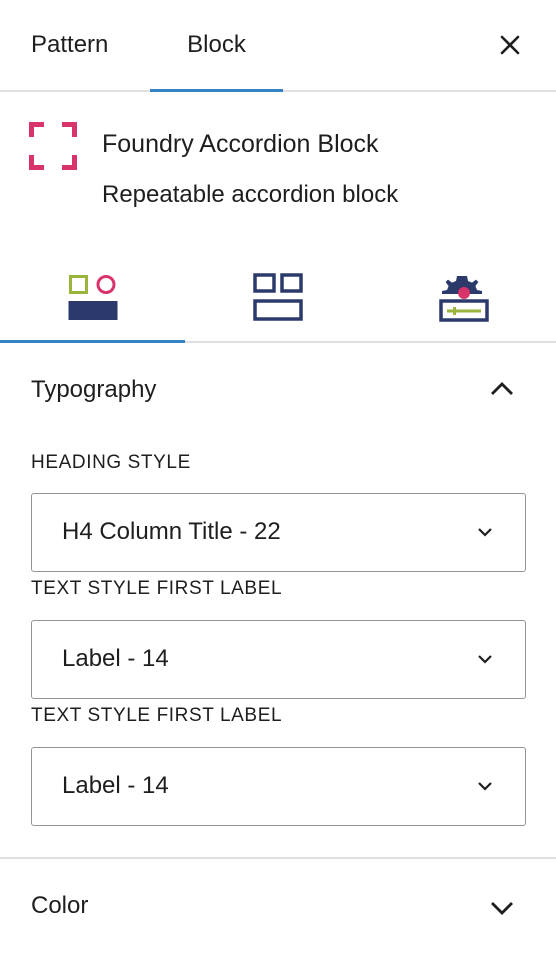 This screenshot has height=962, width=556. What do you see at coordinates (69, 45) in the screenshot?
I see `tab-pattern: Pattern` at bounding box center [69, 45].